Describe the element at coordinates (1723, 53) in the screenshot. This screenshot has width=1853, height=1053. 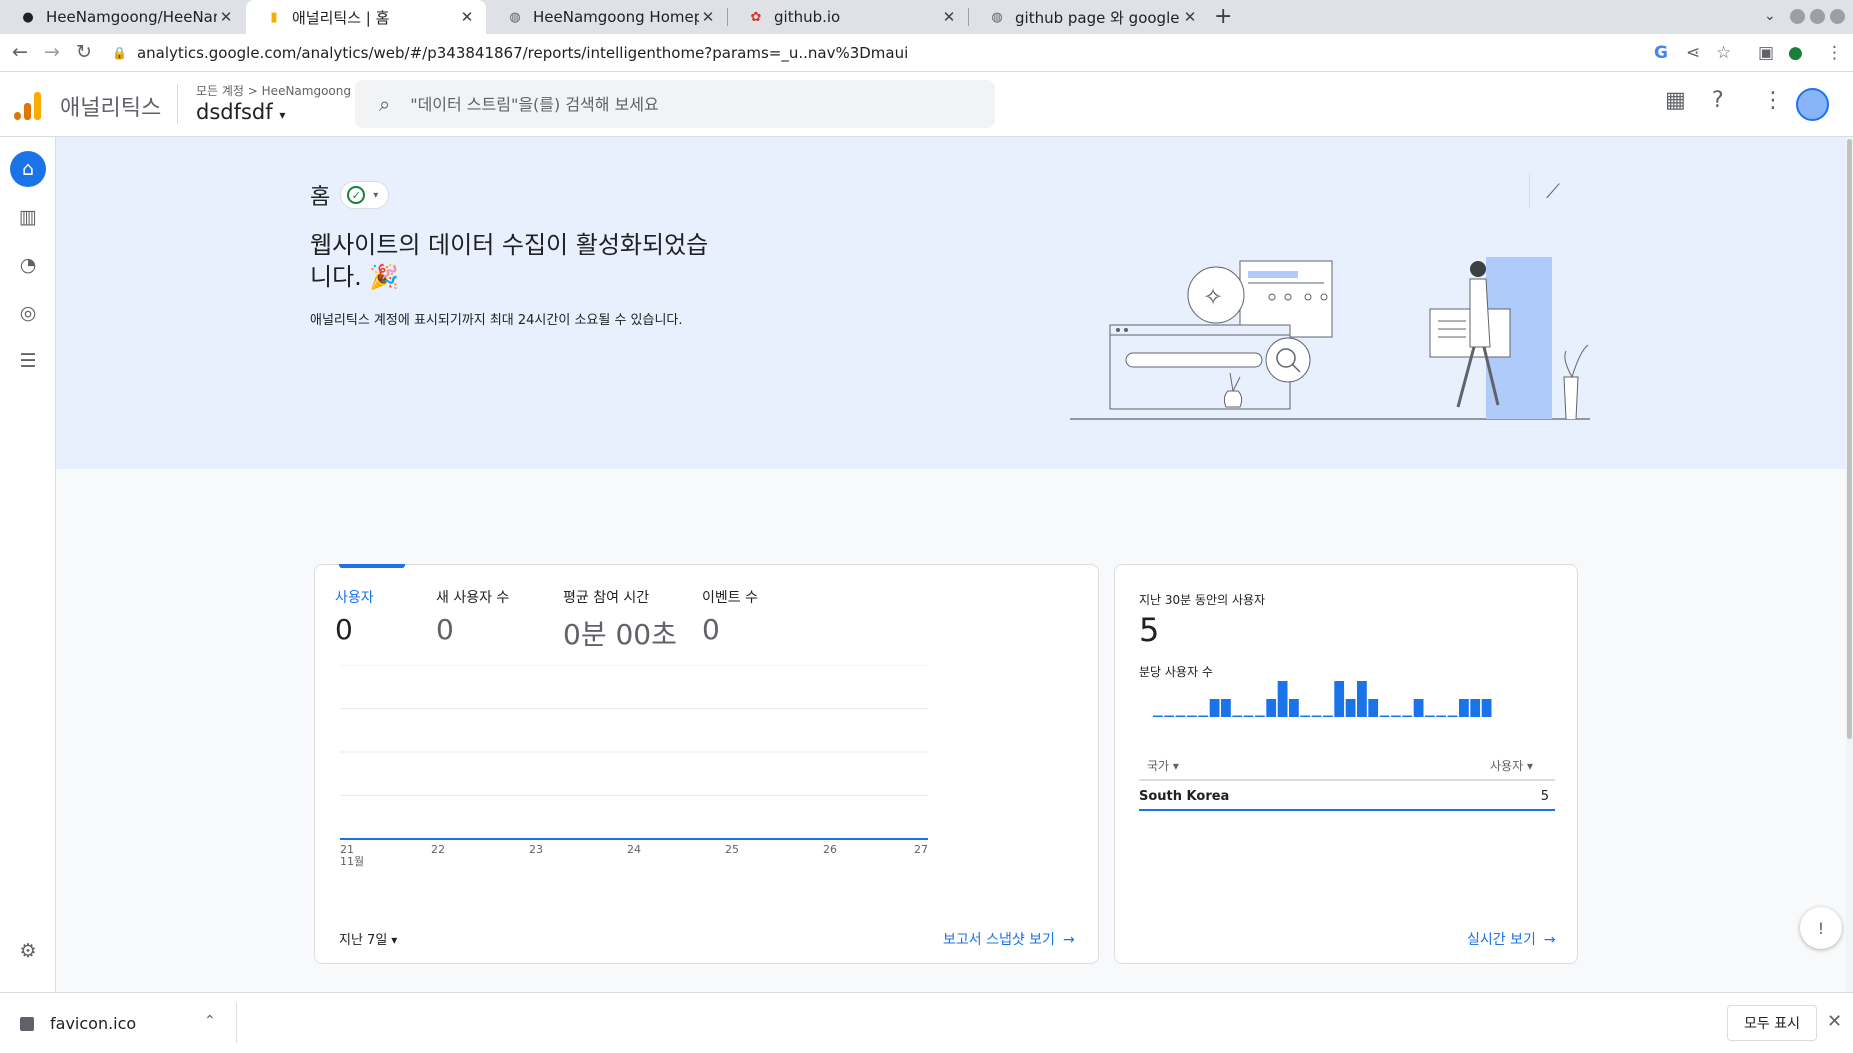
I see `bookmark-star-icon: ☆` at that location.